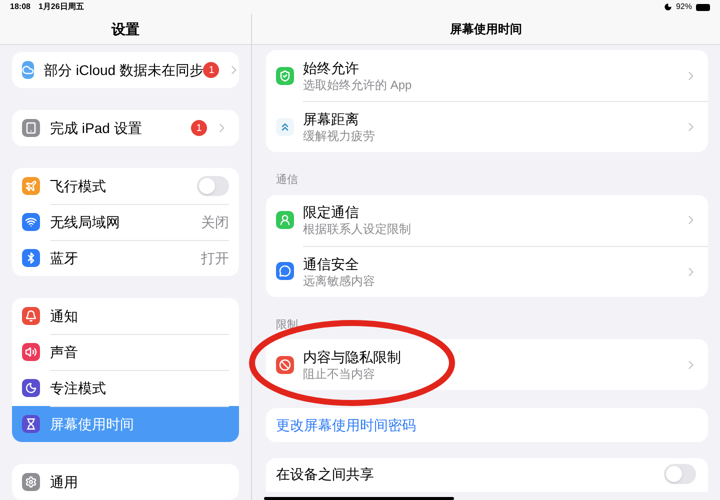 This screenshot has height=500, width=720. Describe the element at coordinates (64, 482) in the screenshot. I see `item-label: 通用` at that location.